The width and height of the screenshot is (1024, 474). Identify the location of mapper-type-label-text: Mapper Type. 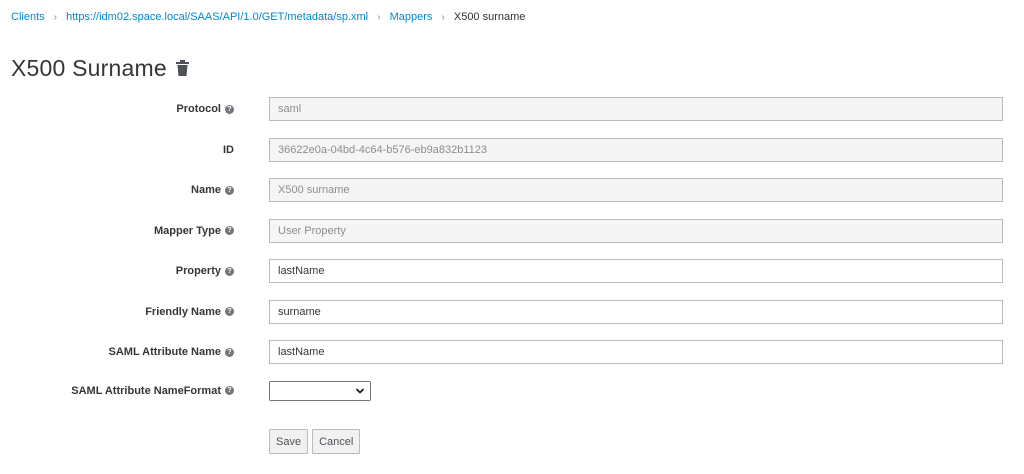
(187, 230).